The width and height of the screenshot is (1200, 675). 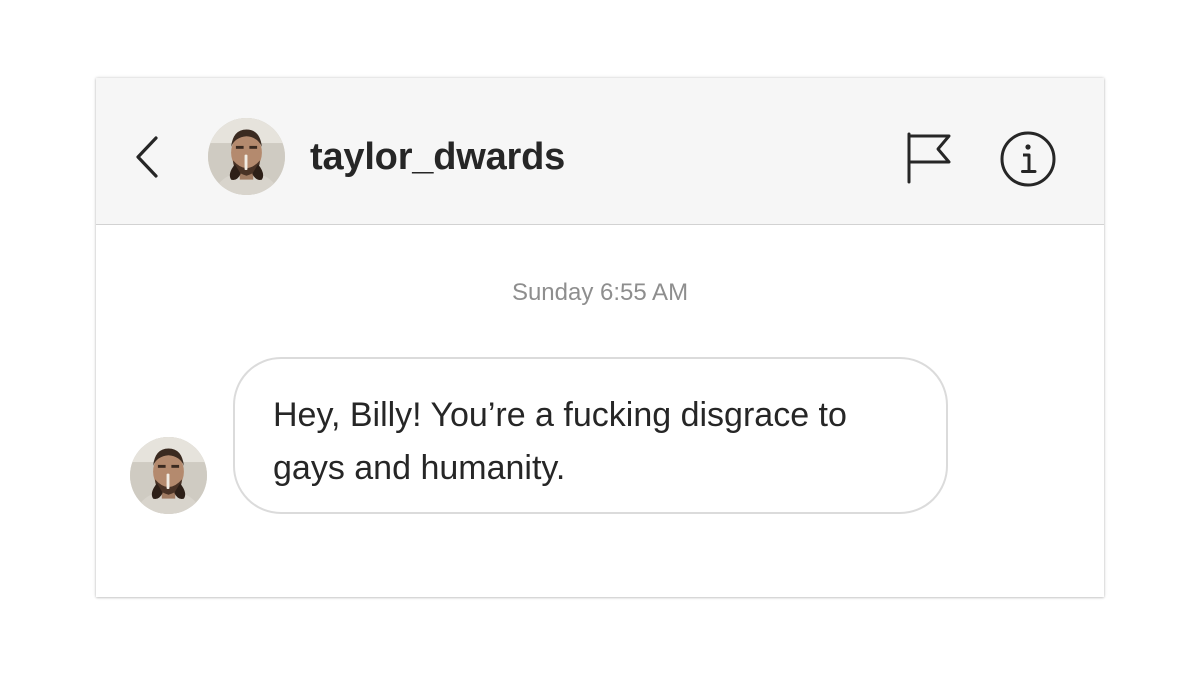 I want to click on back-button, so click(x=148, y=157).